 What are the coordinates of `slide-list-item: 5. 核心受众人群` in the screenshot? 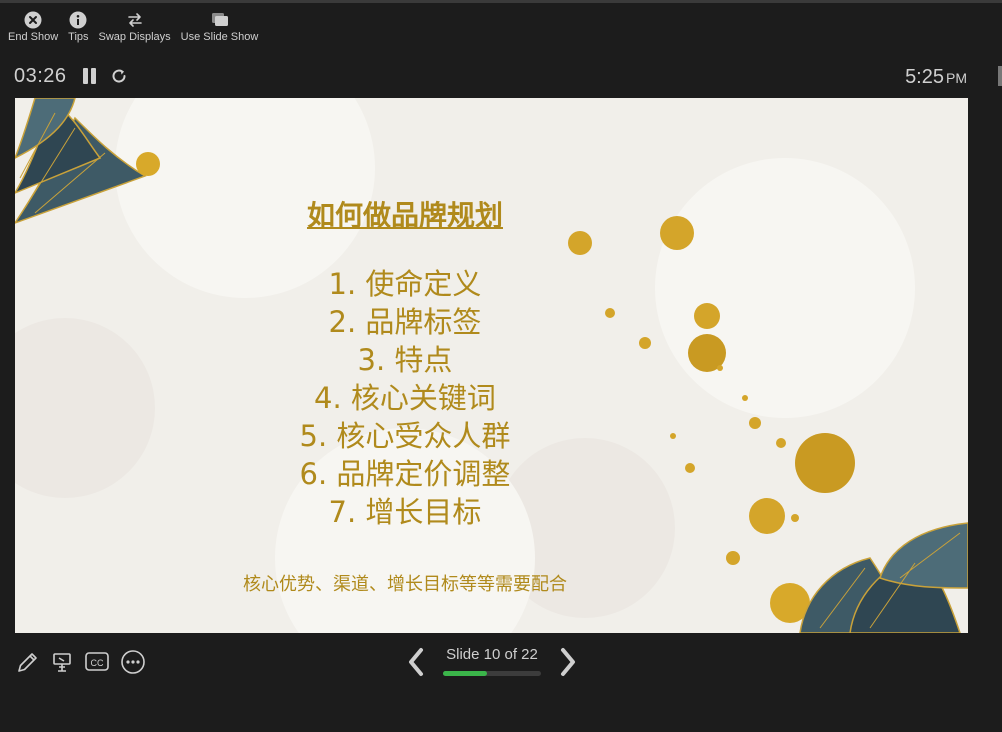 It's located at (405, 436).